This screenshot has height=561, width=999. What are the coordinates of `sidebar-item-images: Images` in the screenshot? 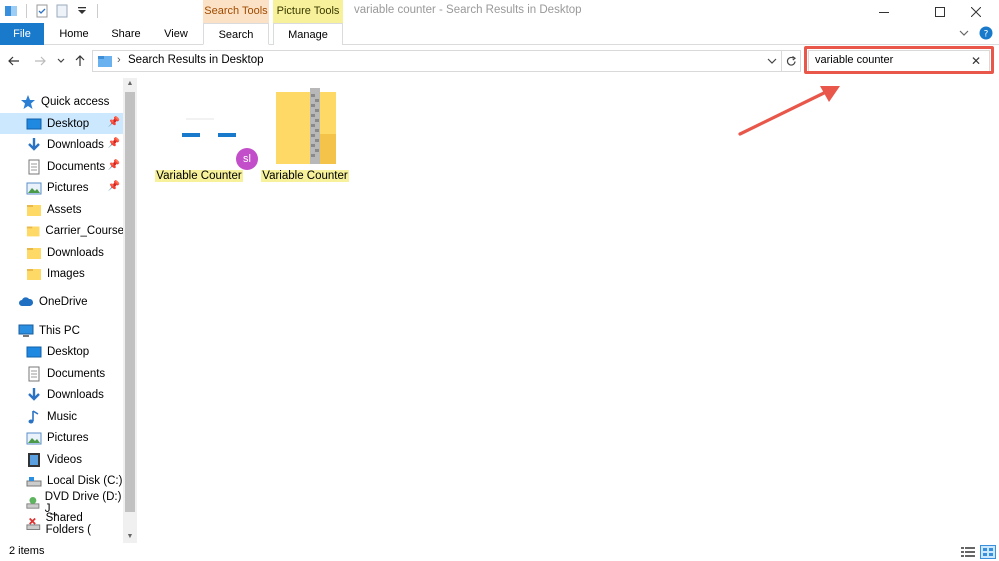 It's located at (62, 273).